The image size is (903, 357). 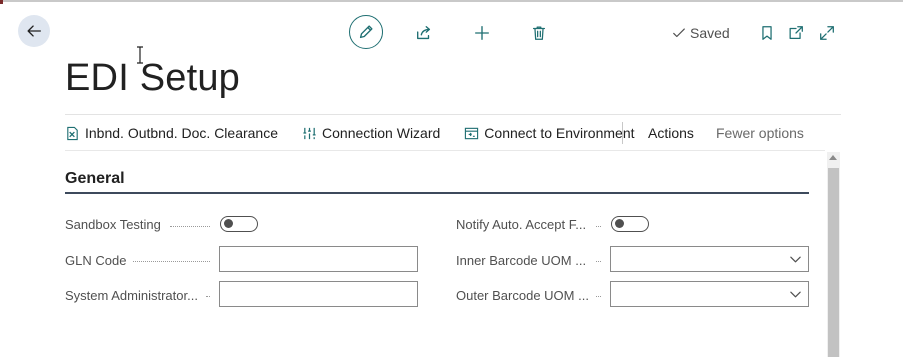 I want to click on action-bar-divider, so click(x=453, y=114).